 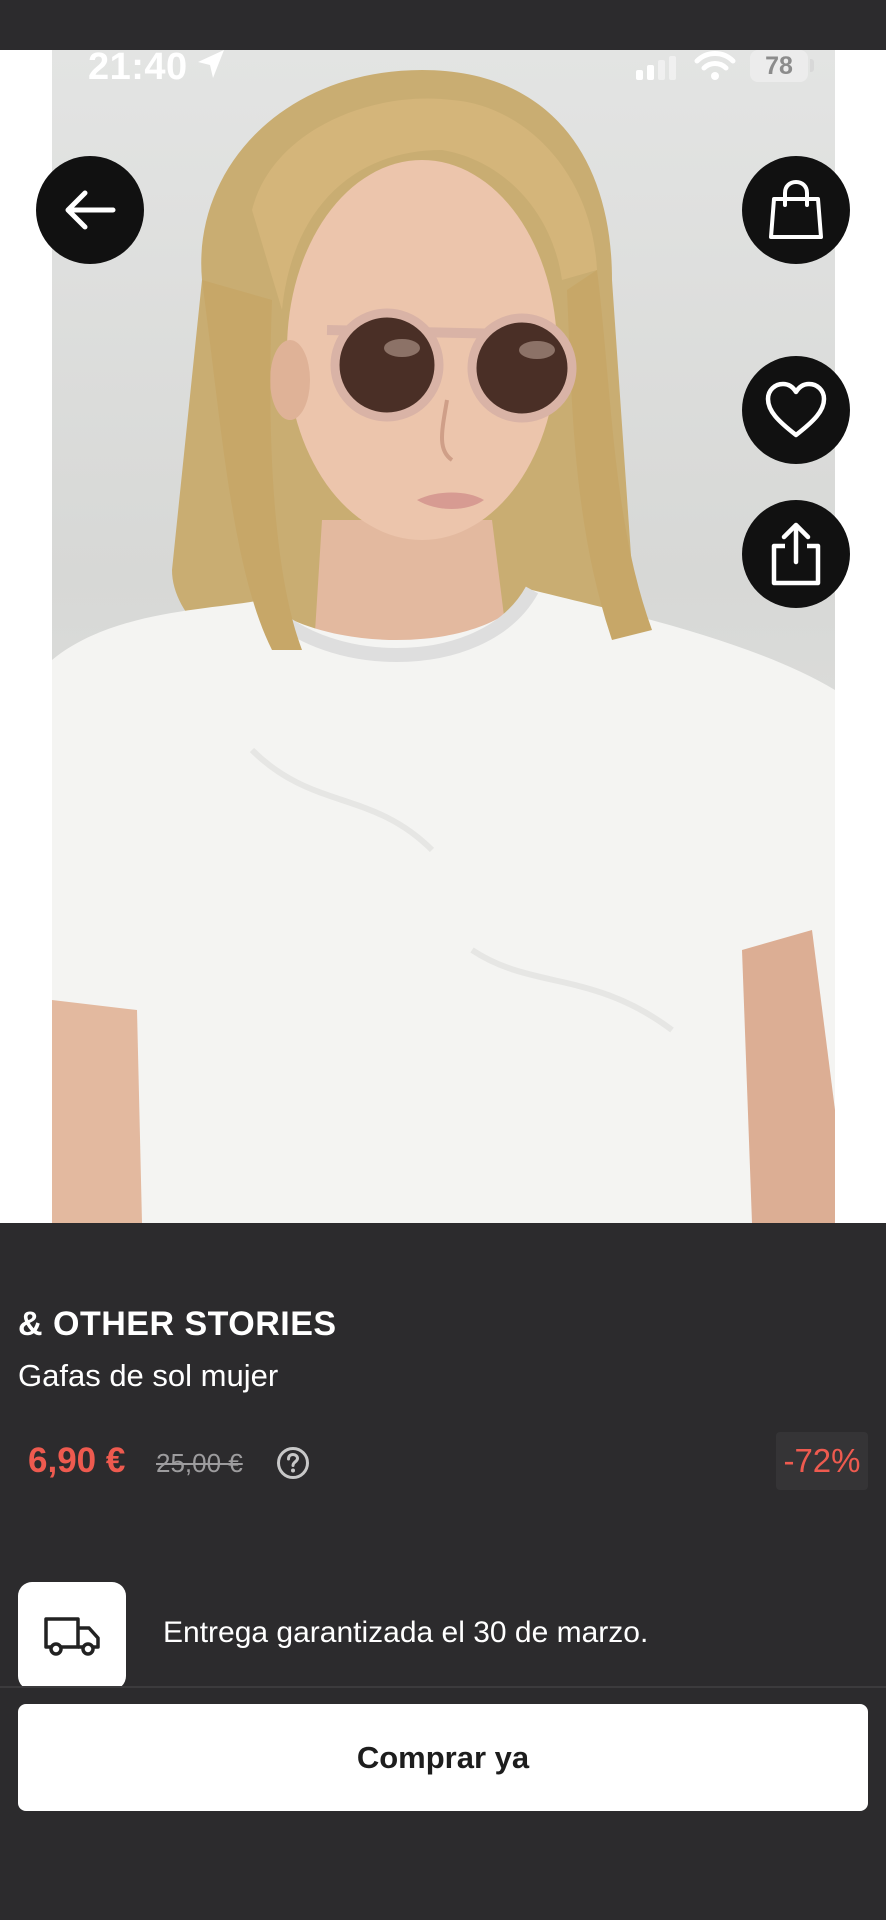 I want to click on status-bar: 21:40 78, so click(x=443, y=66).